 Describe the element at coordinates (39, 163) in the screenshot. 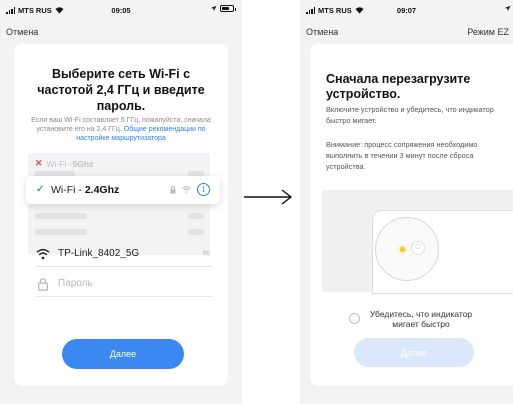

I see `error-cross-icon: ✕` at that location.